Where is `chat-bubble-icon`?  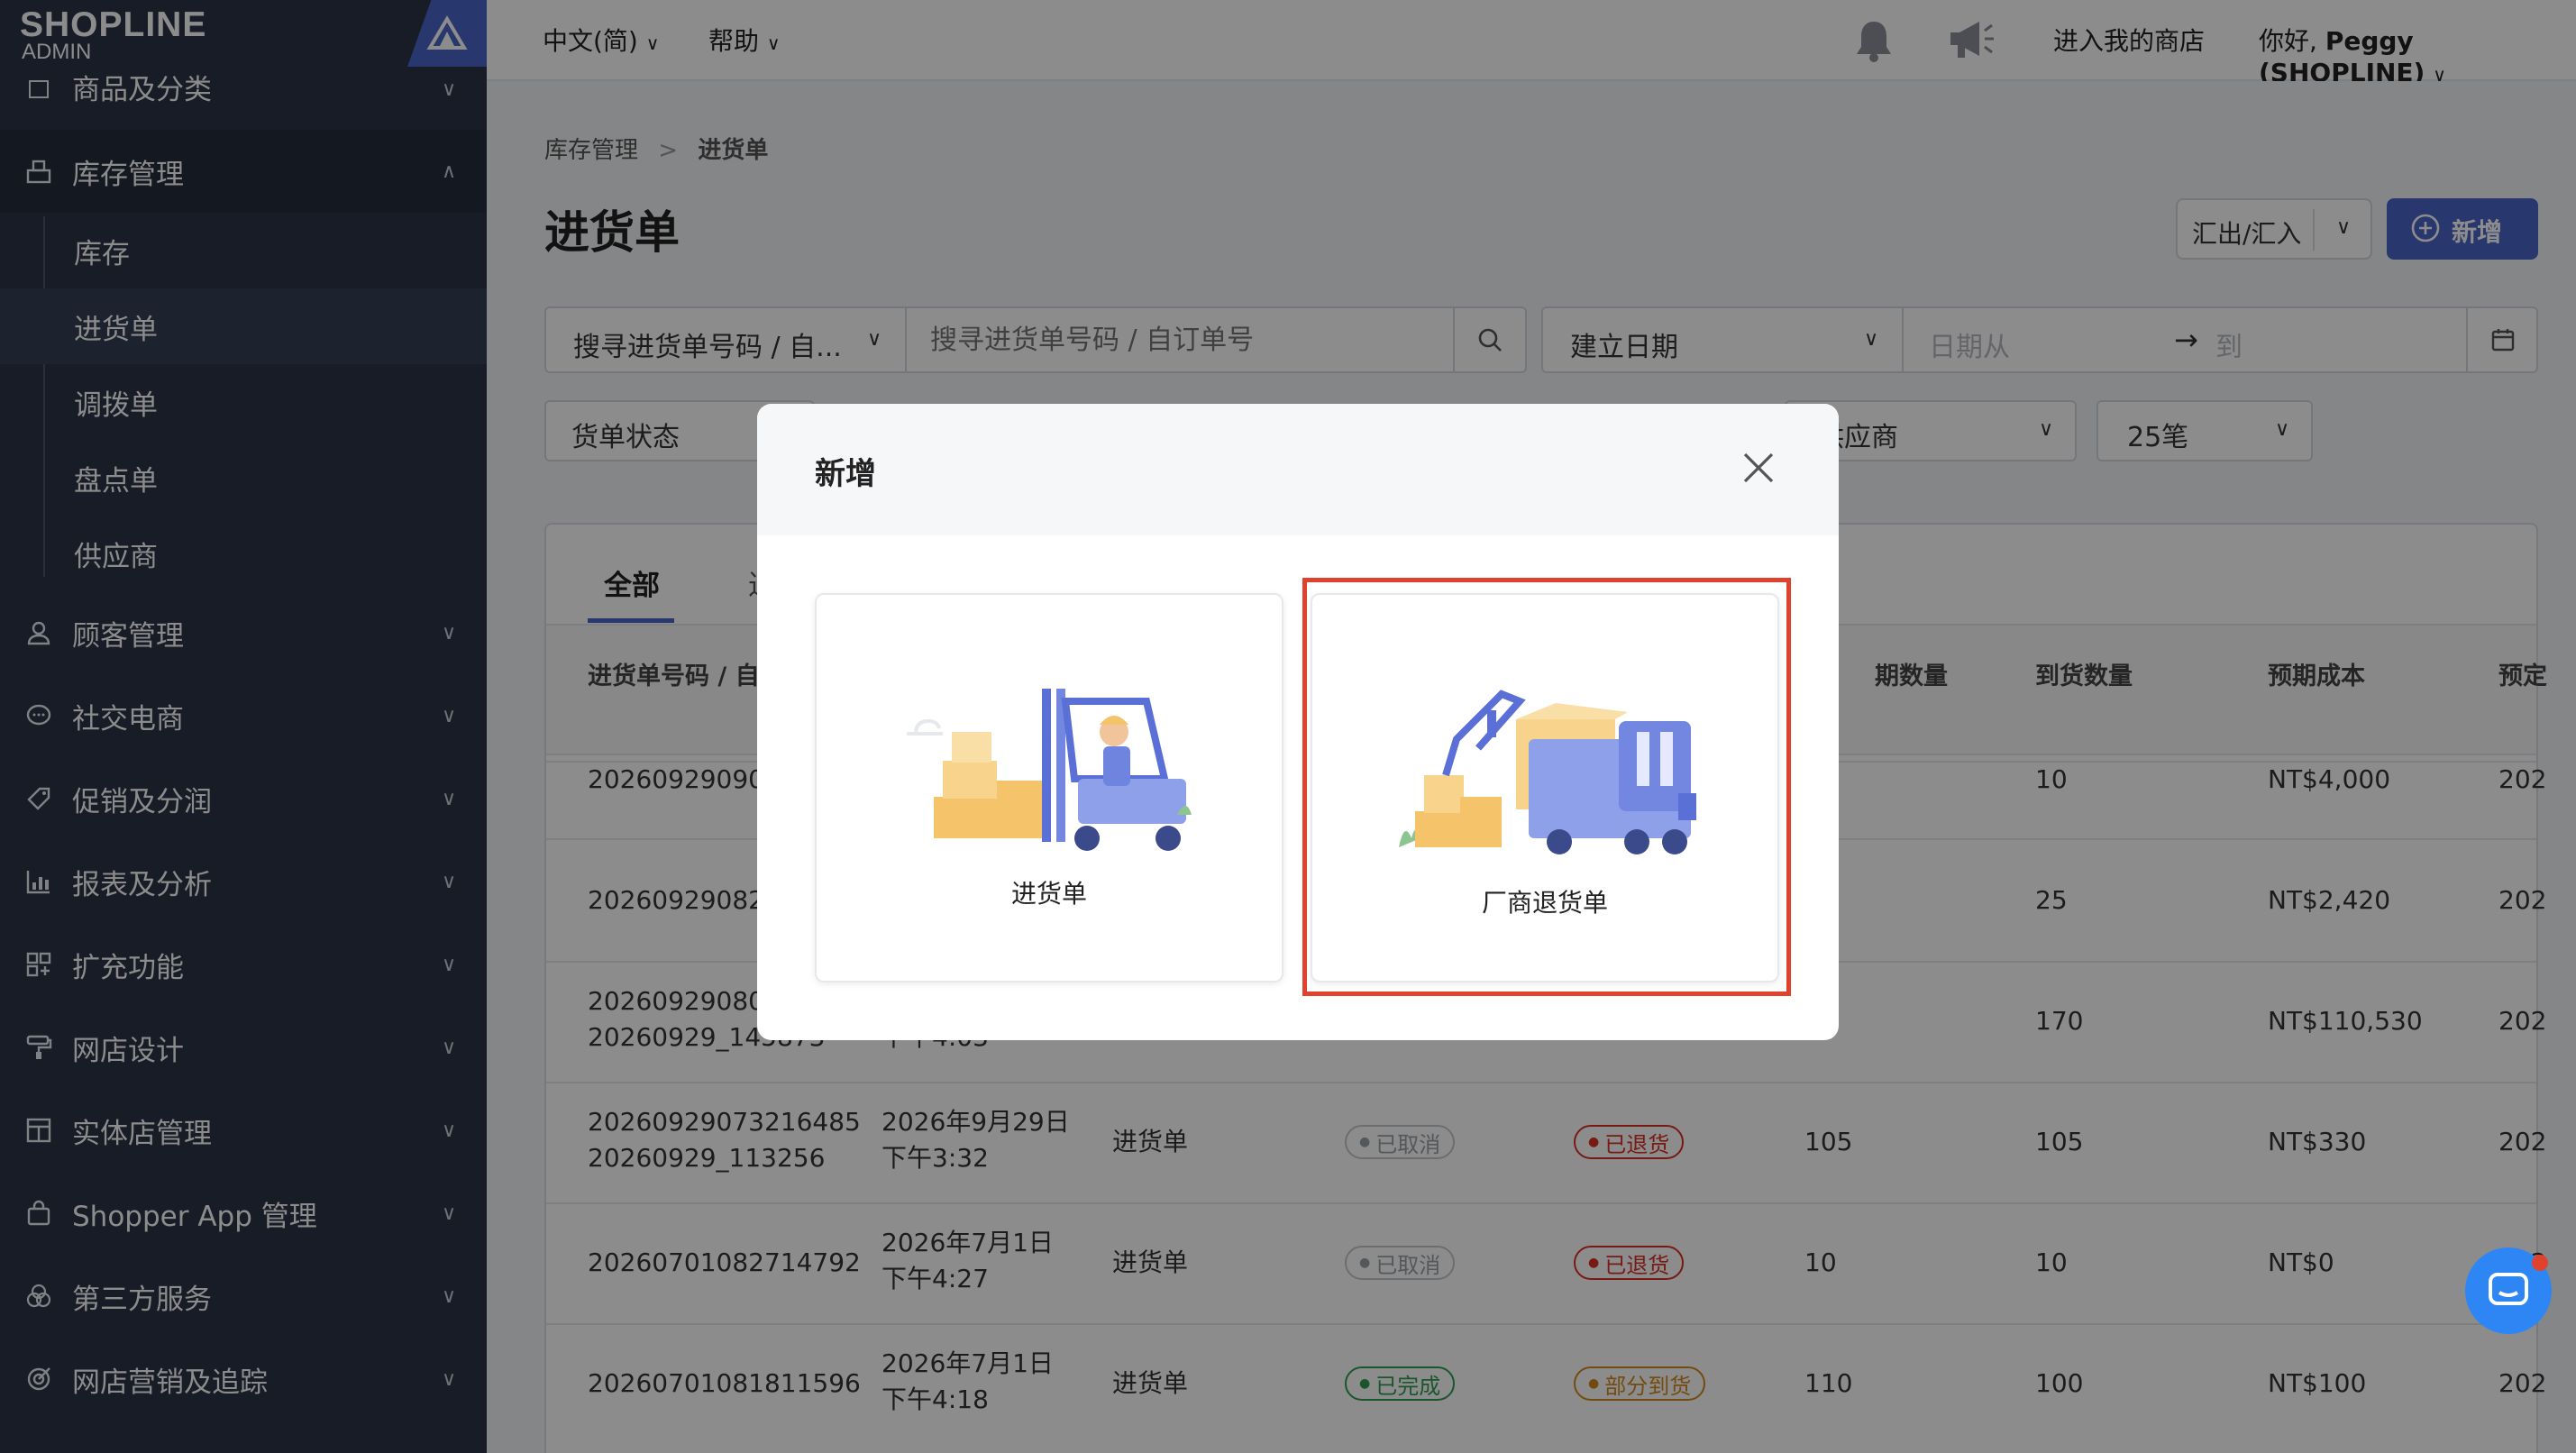
chat-bubble-icon is located at coordinates (2508, 1289).